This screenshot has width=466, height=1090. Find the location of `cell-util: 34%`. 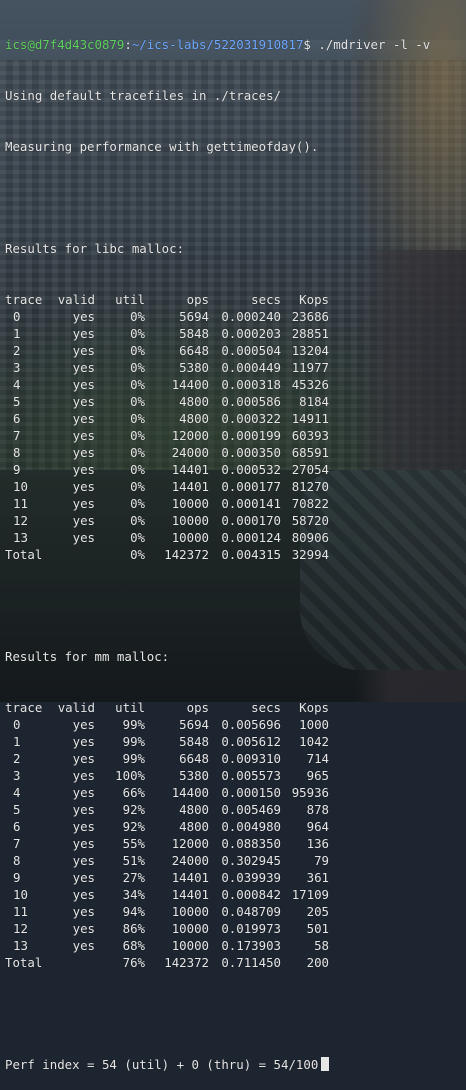

cell-util: 34% is located at coordinates (133, 894).